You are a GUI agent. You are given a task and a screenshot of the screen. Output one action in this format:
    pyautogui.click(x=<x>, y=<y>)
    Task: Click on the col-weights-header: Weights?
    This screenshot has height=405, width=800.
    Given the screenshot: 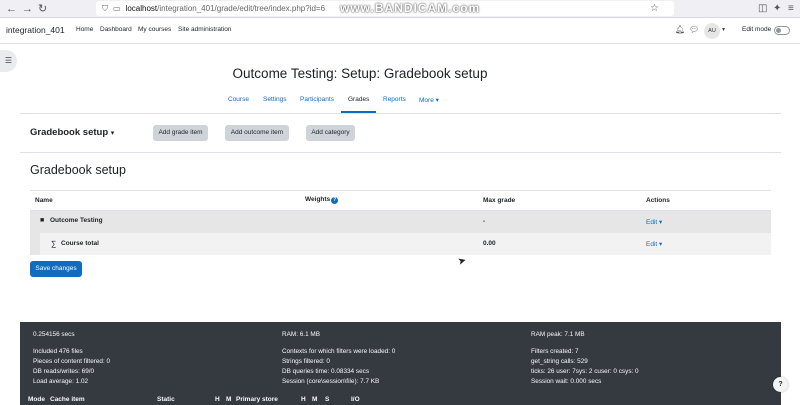 What is the action you would take?
    pyautogui.click(x=322, y=200)
    